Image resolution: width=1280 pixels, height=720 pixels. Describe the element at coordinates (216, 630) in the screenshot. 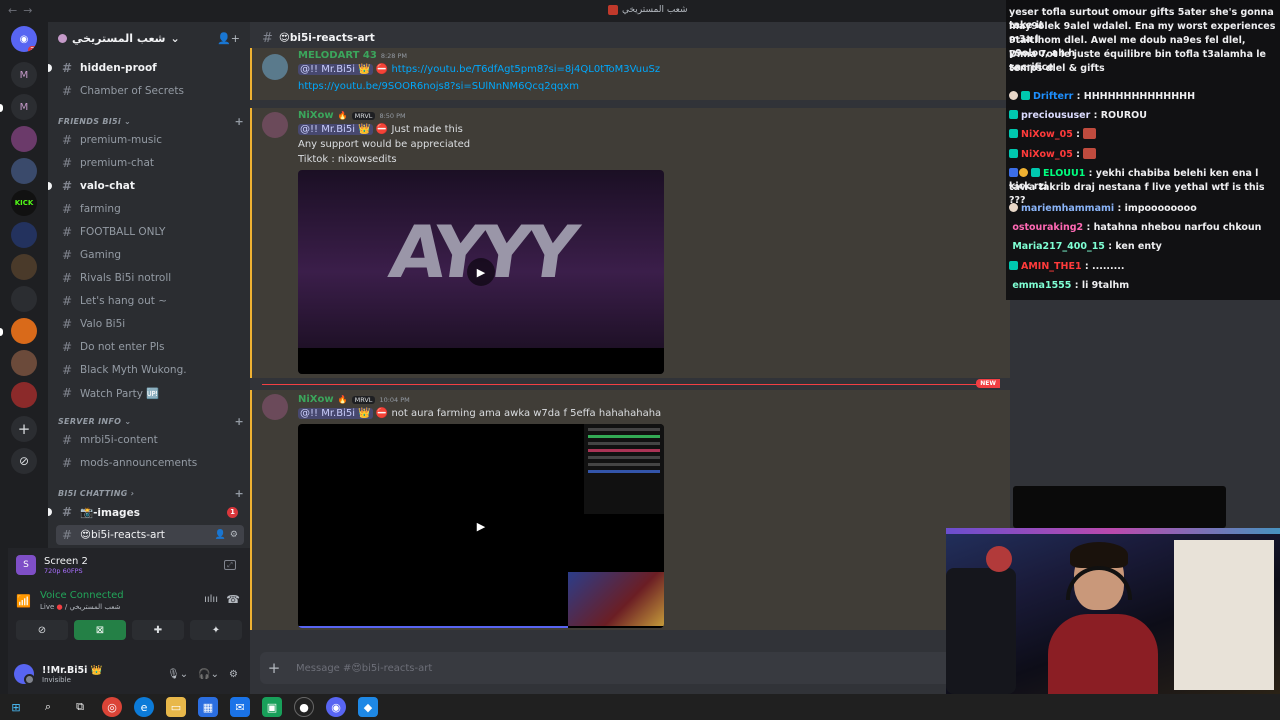

I see `soundboard-button: ✦` at that location.